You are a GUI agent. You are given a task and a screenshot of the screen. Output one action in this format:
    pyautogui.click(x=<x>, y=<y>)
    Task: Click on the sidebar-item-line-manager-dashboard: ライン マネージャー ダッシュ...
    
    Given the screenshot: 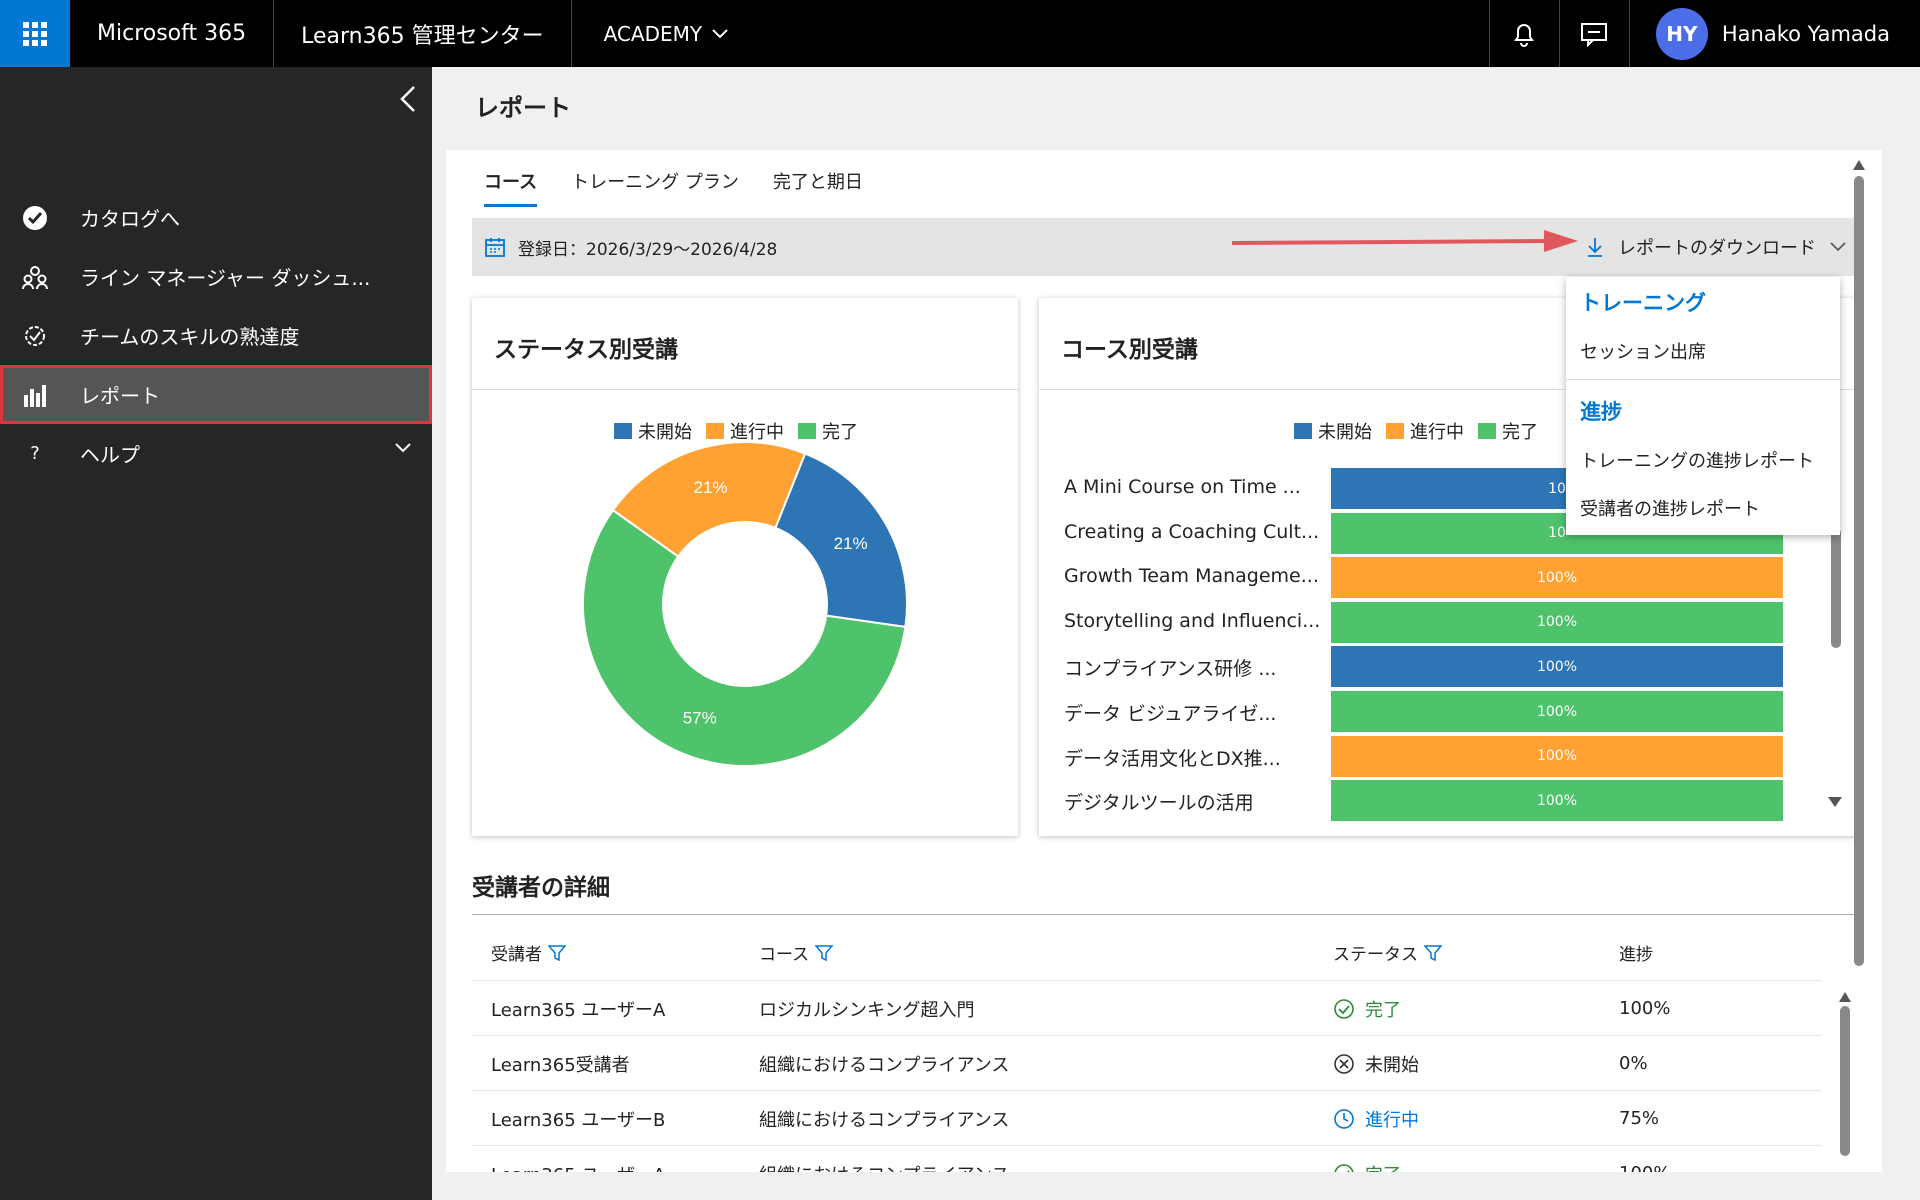 What is the action you would take?
    pyautogui.click(x=216, y=276)
    